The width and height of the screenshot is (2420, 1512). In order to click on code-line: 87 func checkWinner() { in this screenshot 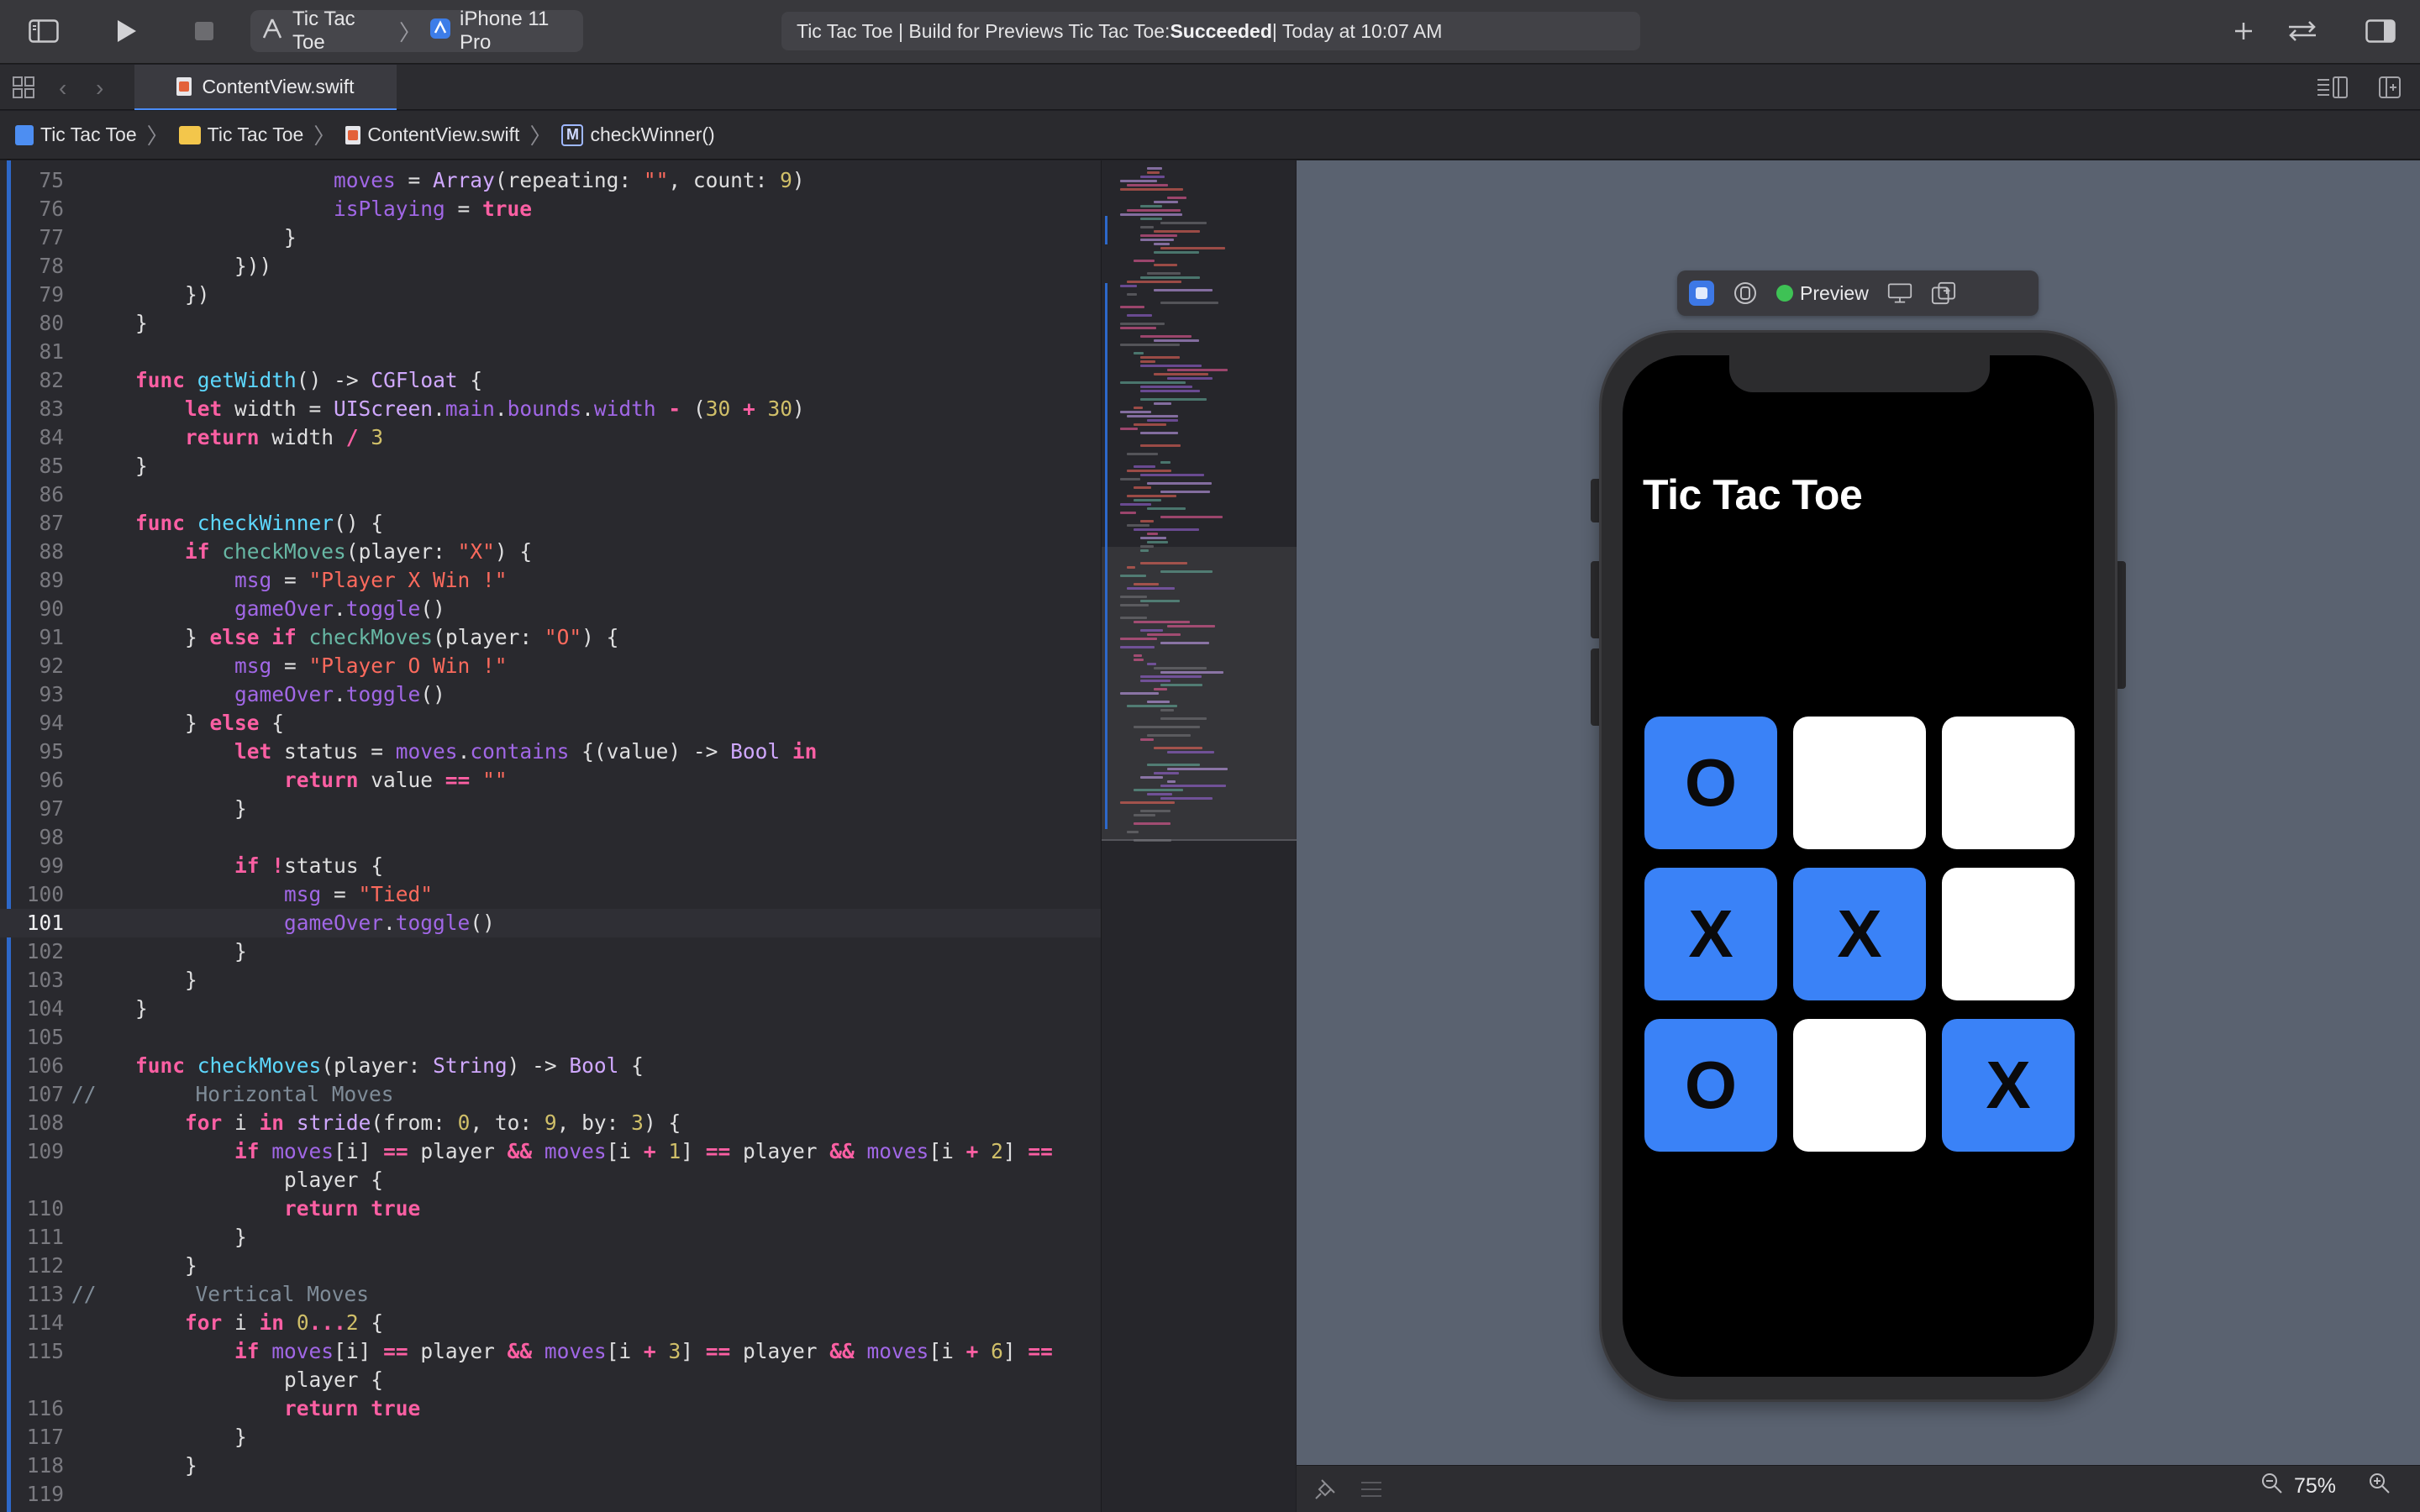, I will do `click(551, 523)`.